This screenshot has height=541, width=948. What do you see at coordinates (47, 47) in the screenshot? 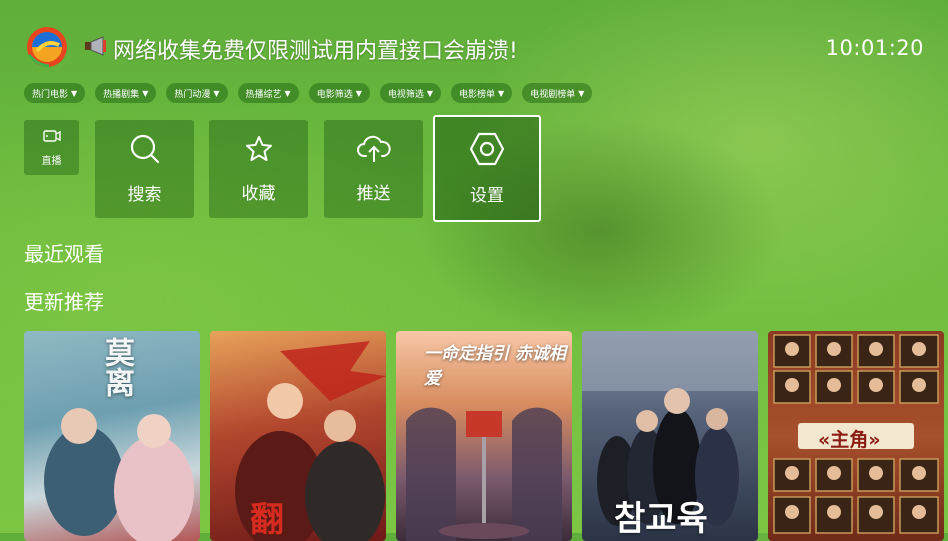
I see `app-logo` at bounding box center [47, 47].